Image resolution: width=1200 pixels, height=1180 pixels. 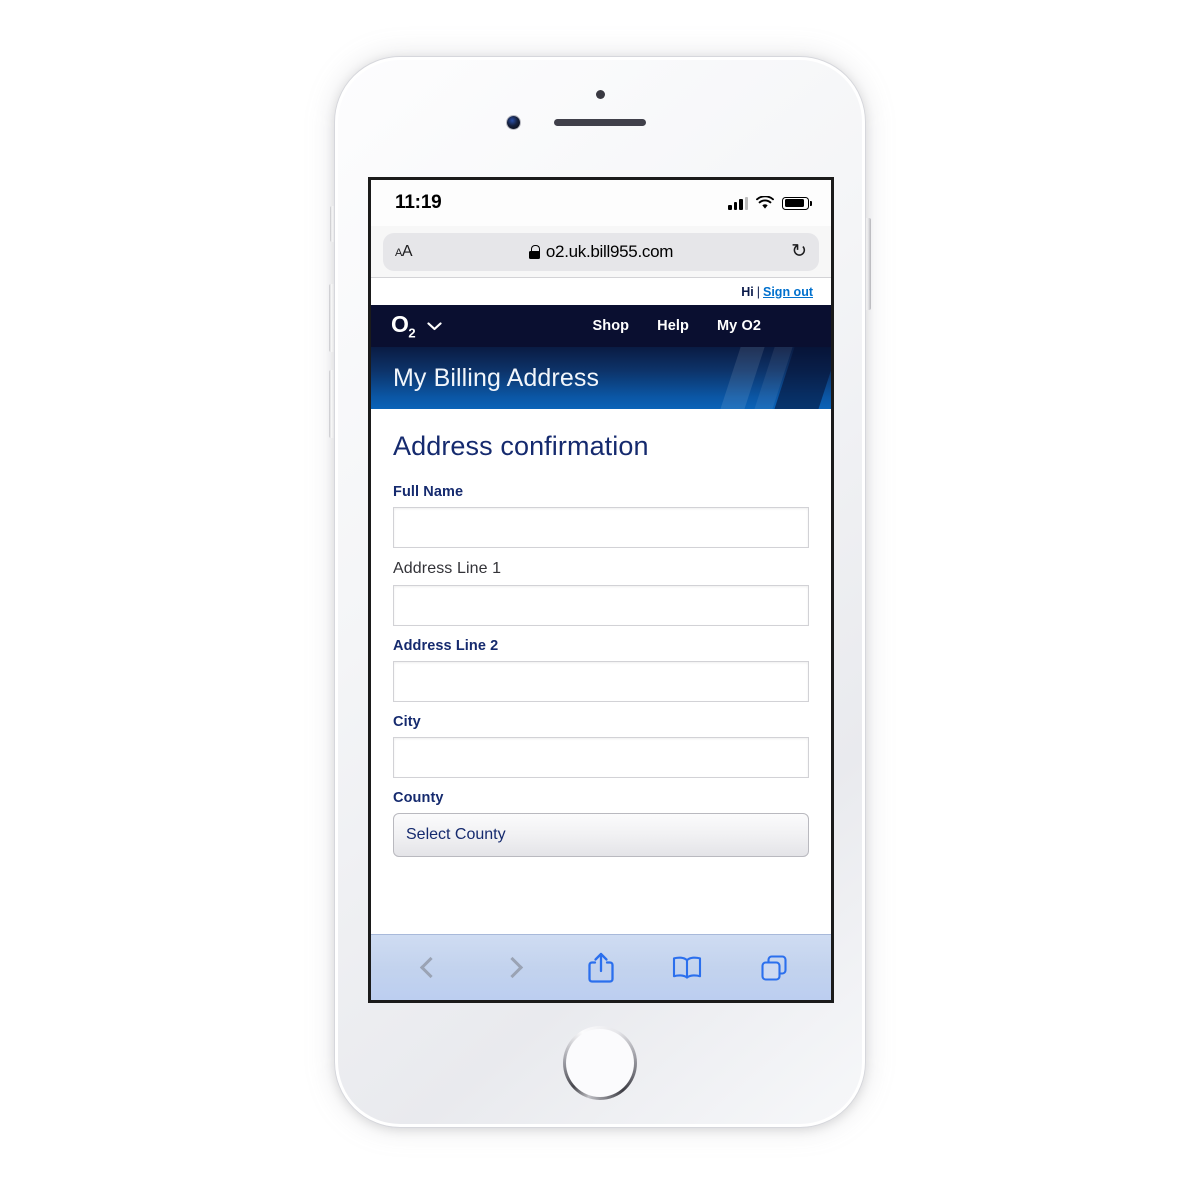 What do you see at coordinates (412, 333) in the screenshot?
I see `o2-logo-subscript: 2` at bounding box center [412, 333].